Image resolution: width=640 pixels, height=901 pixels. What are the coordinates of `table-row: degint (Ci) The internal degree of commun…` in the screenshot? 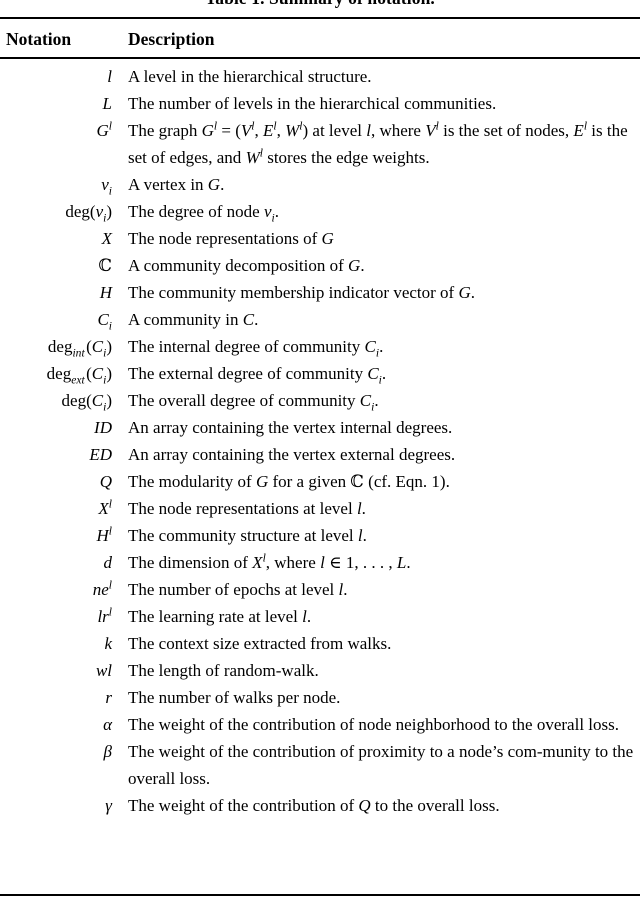 It's located at (320, 346).